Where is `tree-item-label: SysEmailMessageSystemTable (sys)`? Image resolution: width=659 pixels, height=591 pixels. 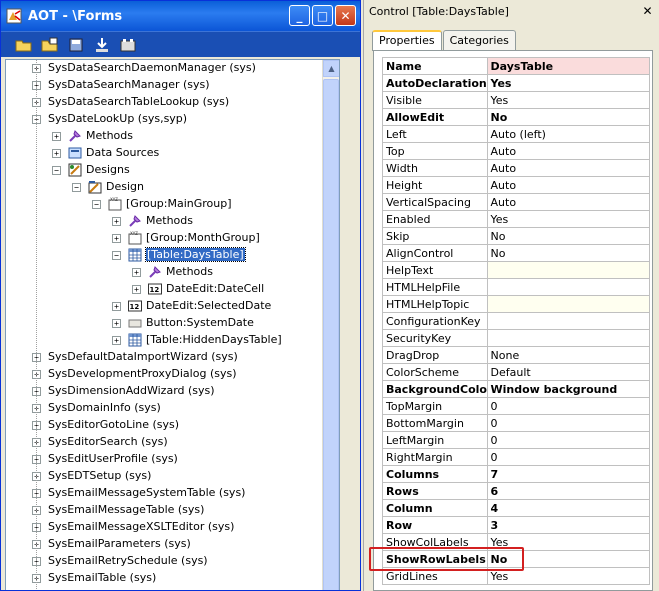 tree-item-label: SysEmailMessageSystemTable (sys) is located at coordinates (146, 492).